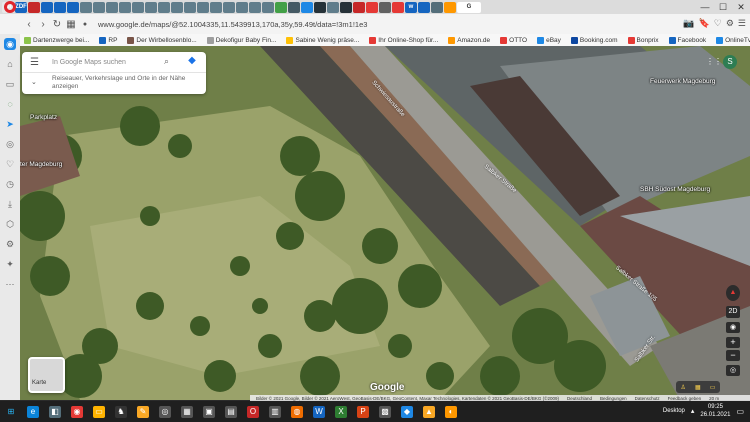 This screenshot has width=750, height=422. I want to click on tilt-2d-button: 2D, so click(733, 312).